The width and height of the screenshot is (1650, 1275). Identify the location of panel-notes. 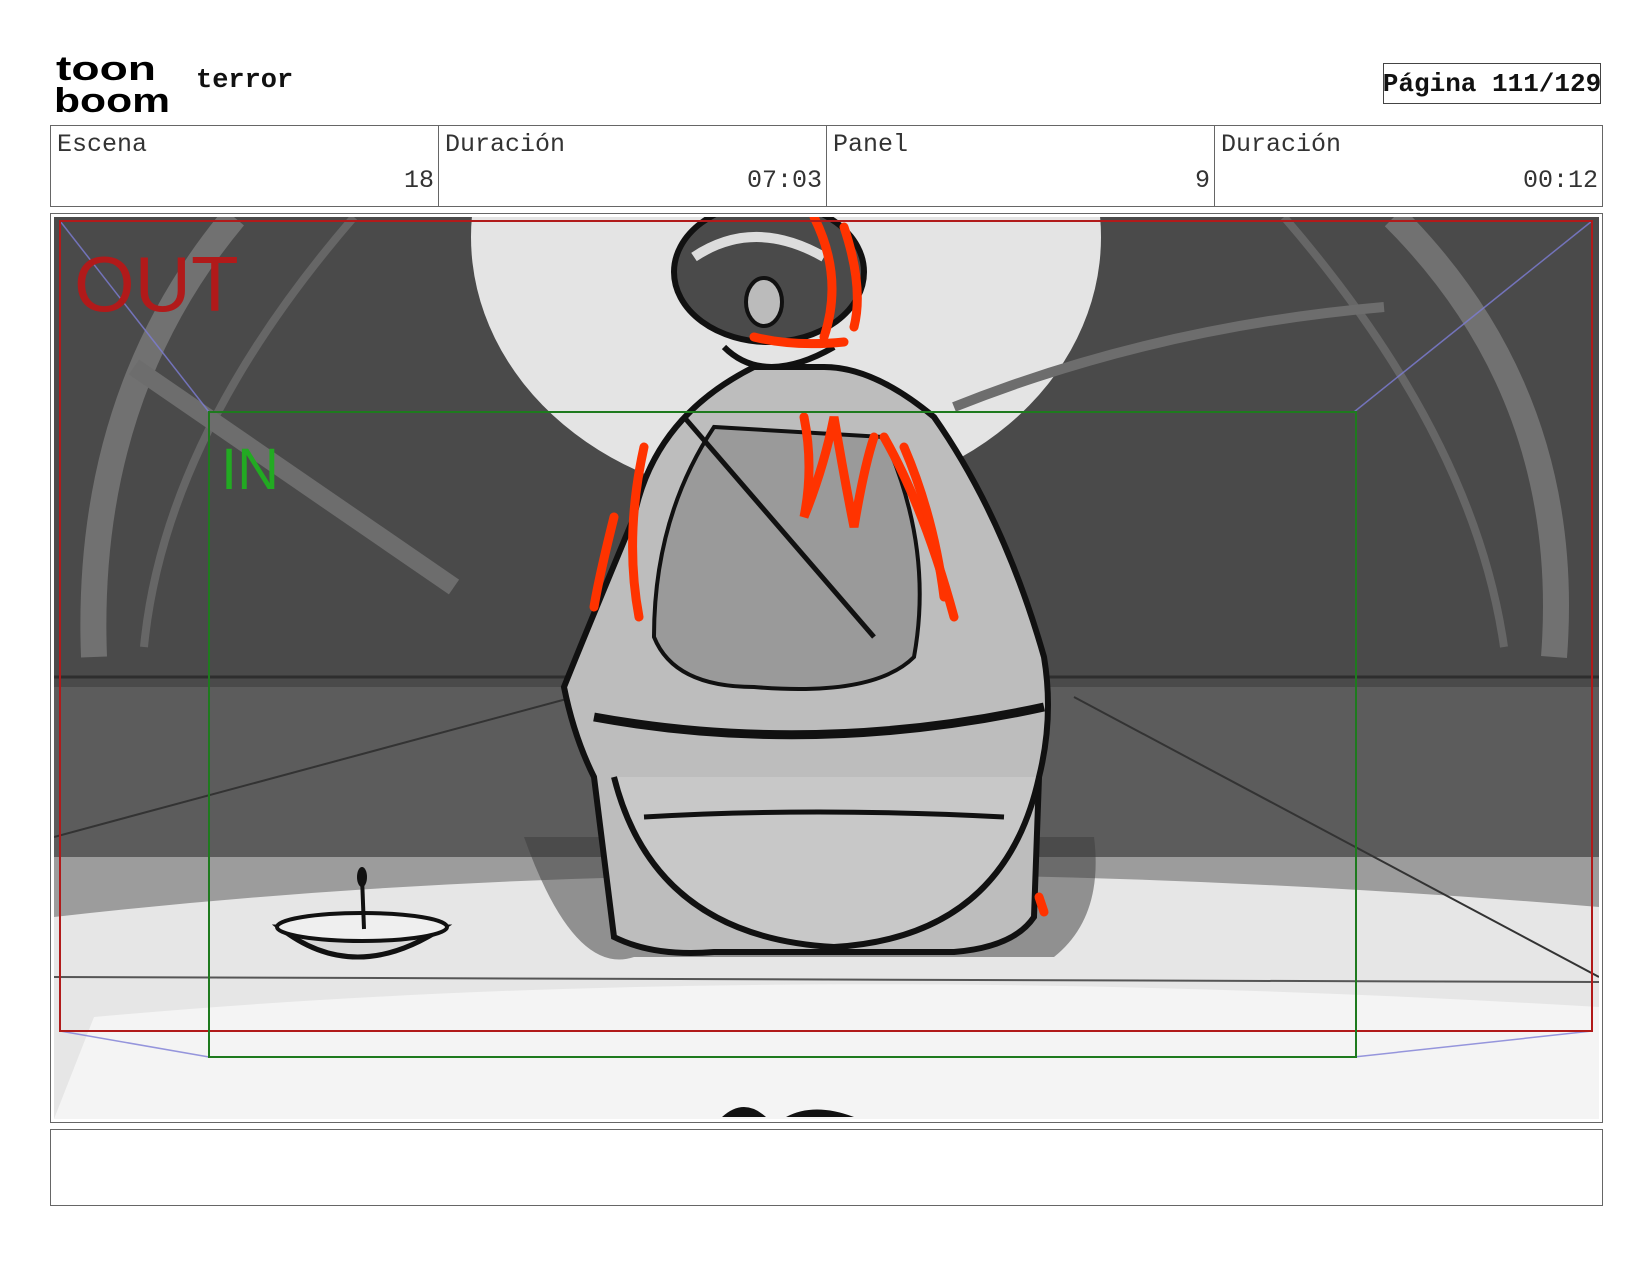
(826, 1167).